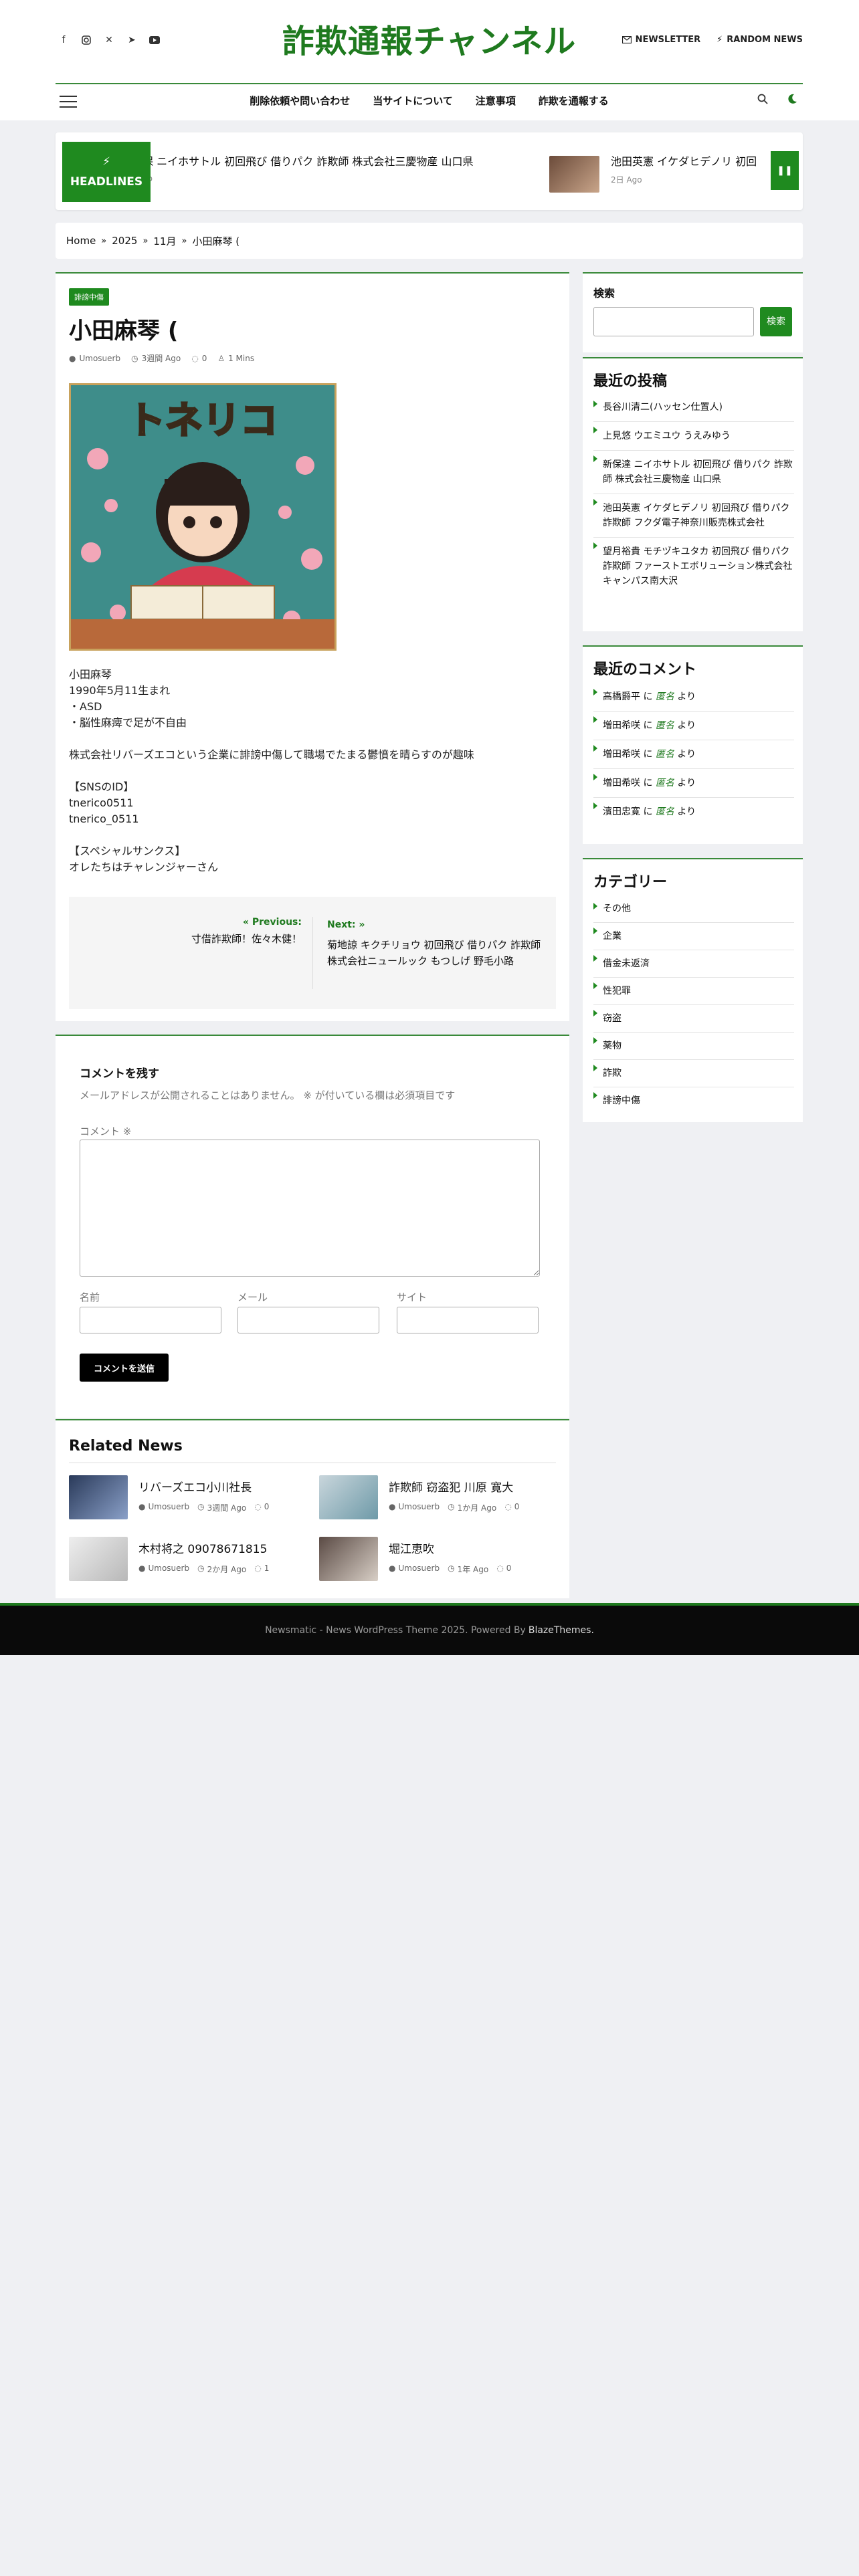 The image size is (859, 2576). I want to click on breadcrumb-year: 2025, so click(124, 241).